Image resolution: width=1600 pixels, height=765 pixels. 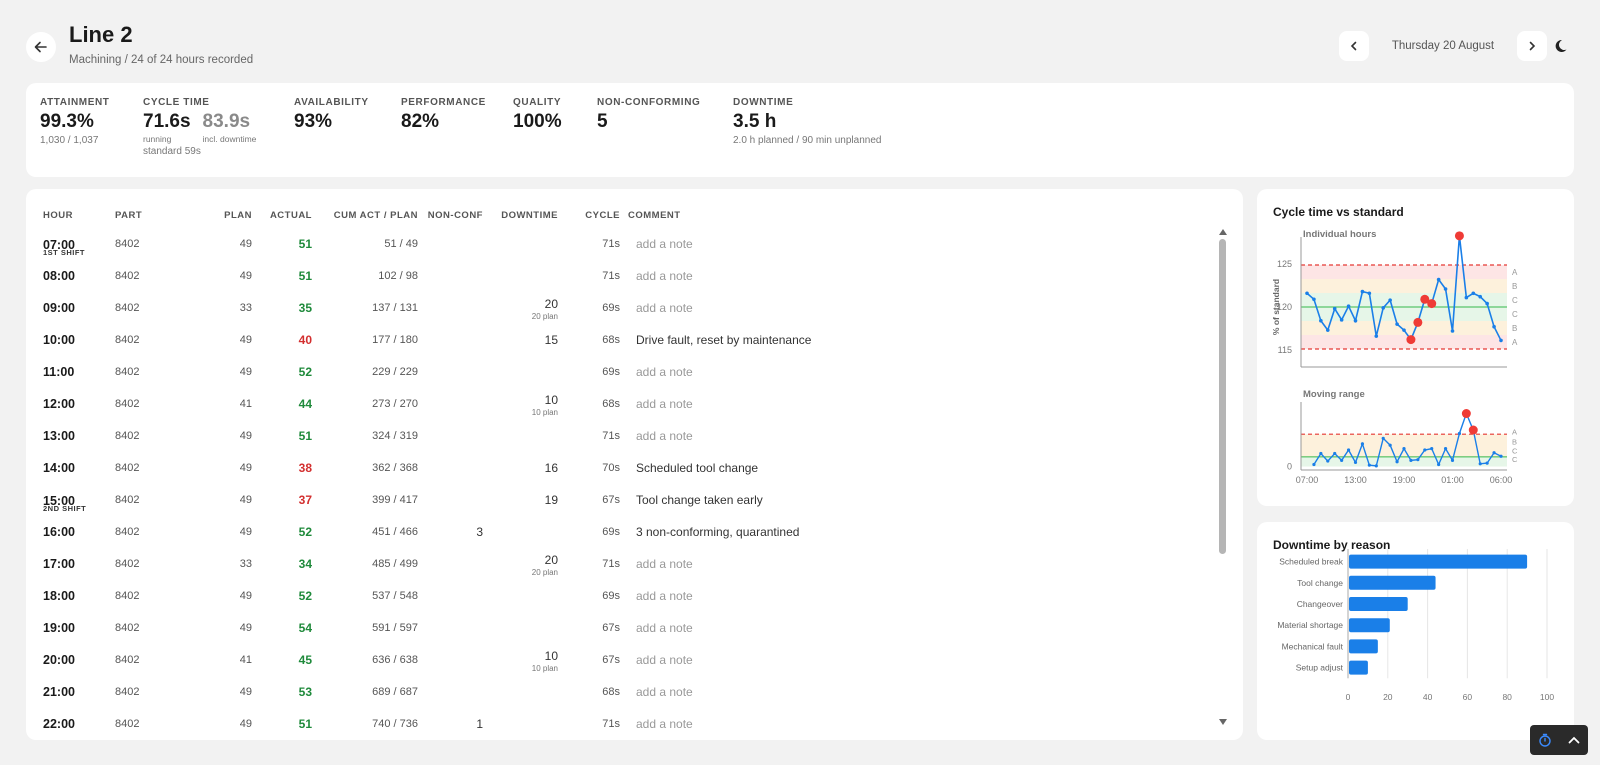 I want to click on back-button, so click(x=41, y=47).